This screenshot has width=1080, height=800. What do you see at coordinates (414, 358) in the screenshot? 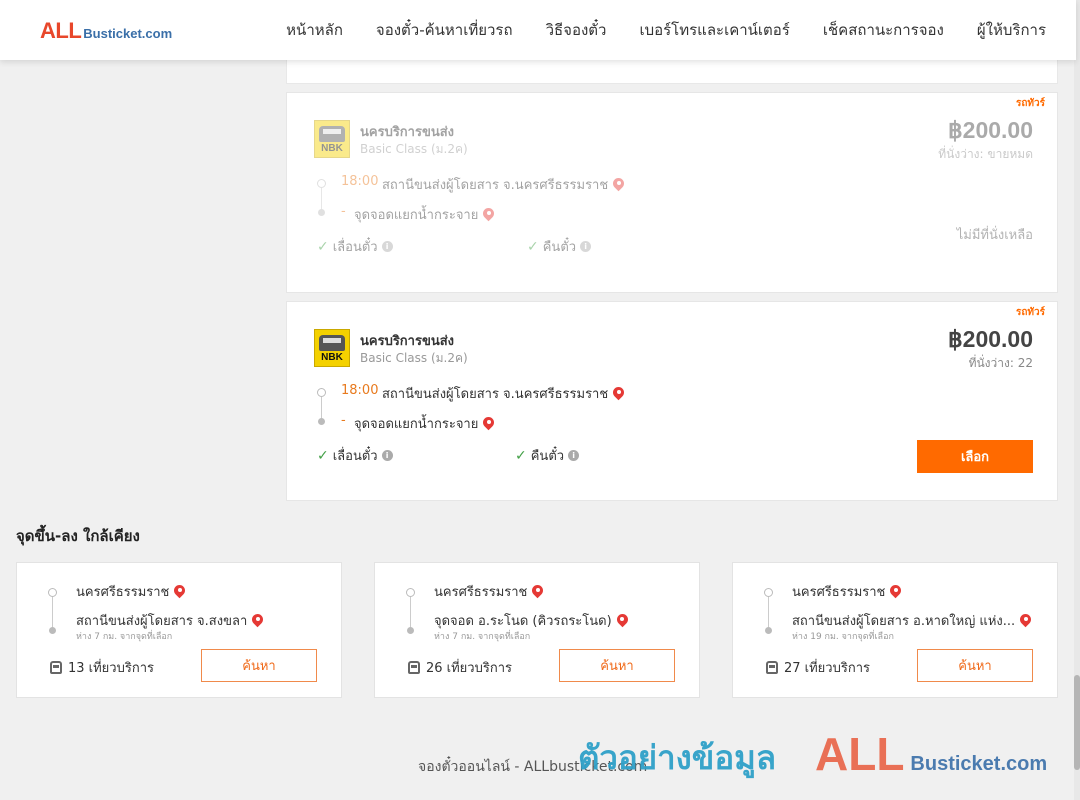
I see `bus-class: Basic Class (ม.2ค)` at bounding box center [414, 358].